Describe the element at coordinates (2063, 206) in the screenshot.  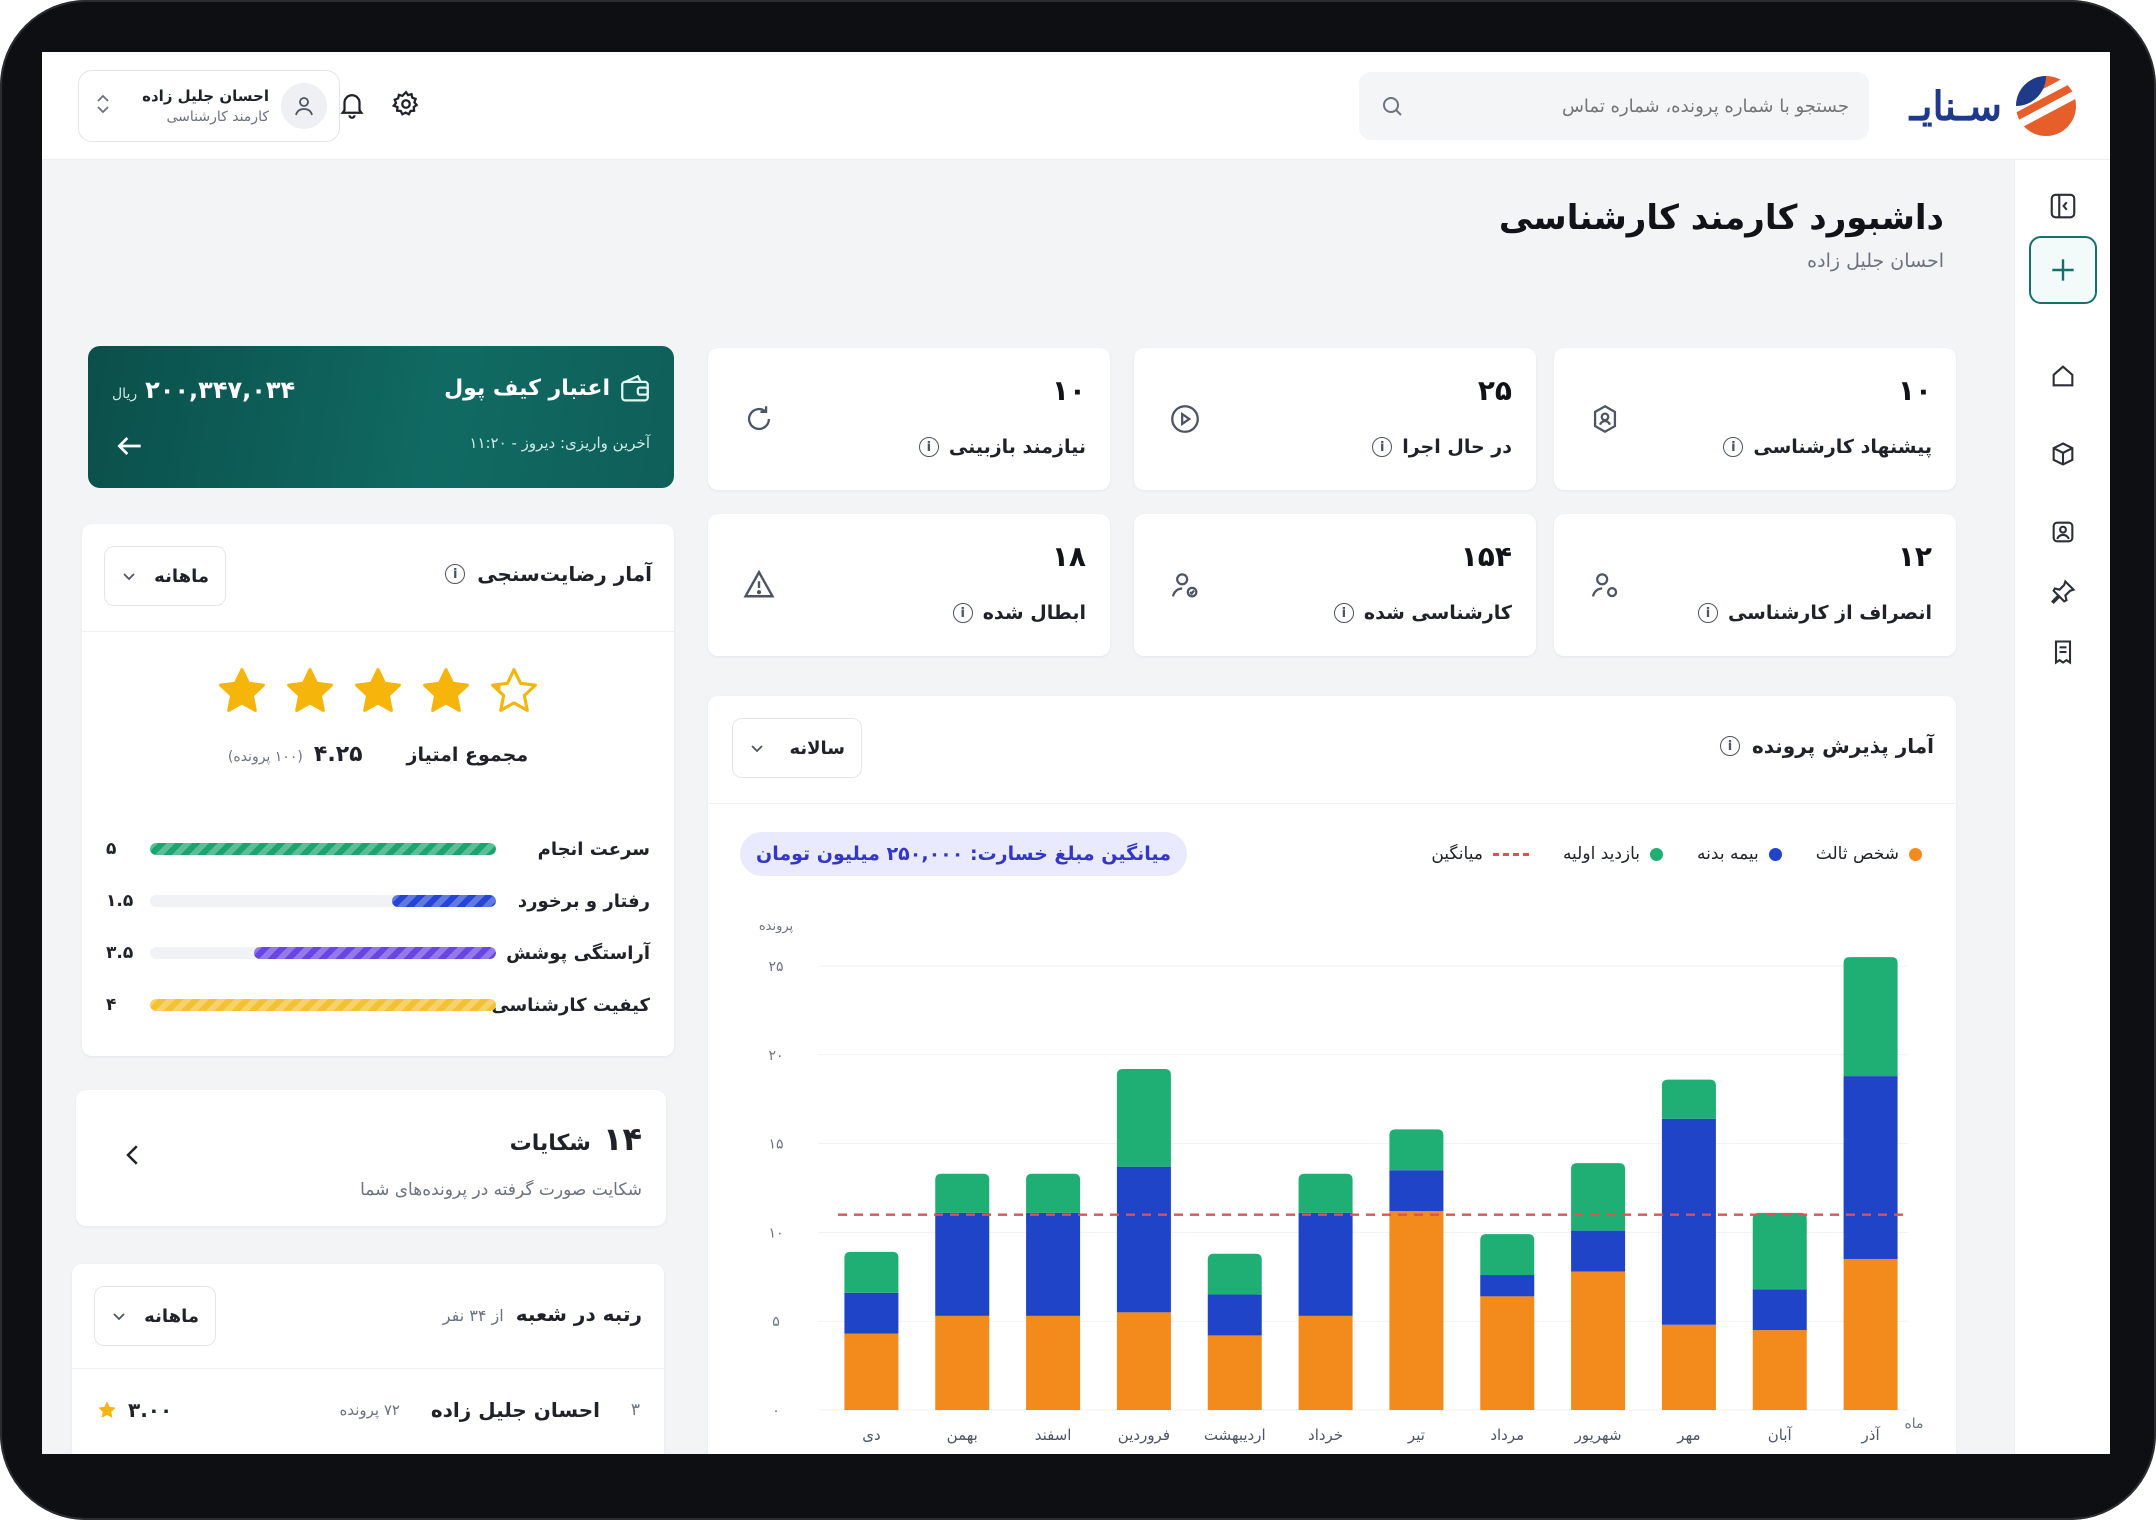
I see `collapse-sidebar-button` at that location.